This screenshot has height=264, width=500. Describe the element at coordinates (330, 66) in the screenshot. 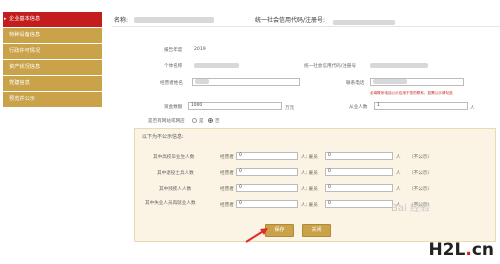

I see `credit-code-field-label: 统一社会信用代码/注册号` at that location.